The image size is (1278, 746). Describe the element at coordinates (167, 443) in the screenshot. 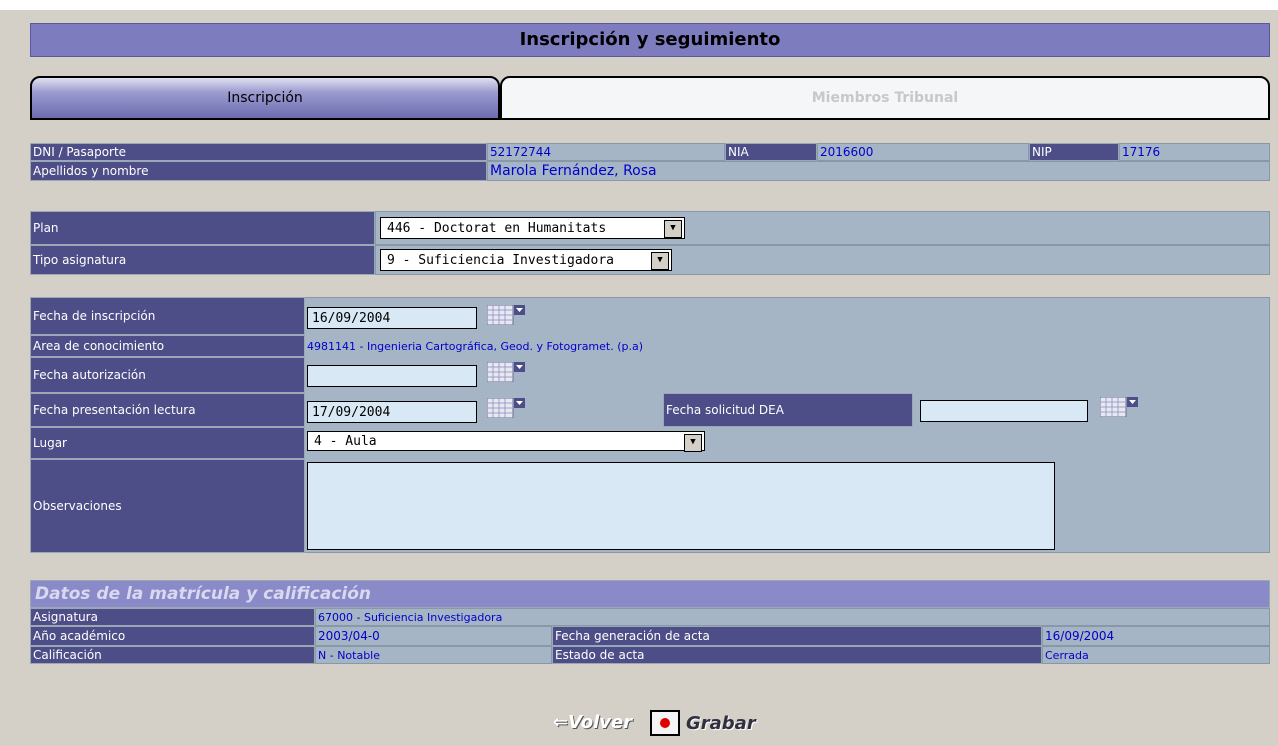

I see `lugar-label: Lugar` at that location.